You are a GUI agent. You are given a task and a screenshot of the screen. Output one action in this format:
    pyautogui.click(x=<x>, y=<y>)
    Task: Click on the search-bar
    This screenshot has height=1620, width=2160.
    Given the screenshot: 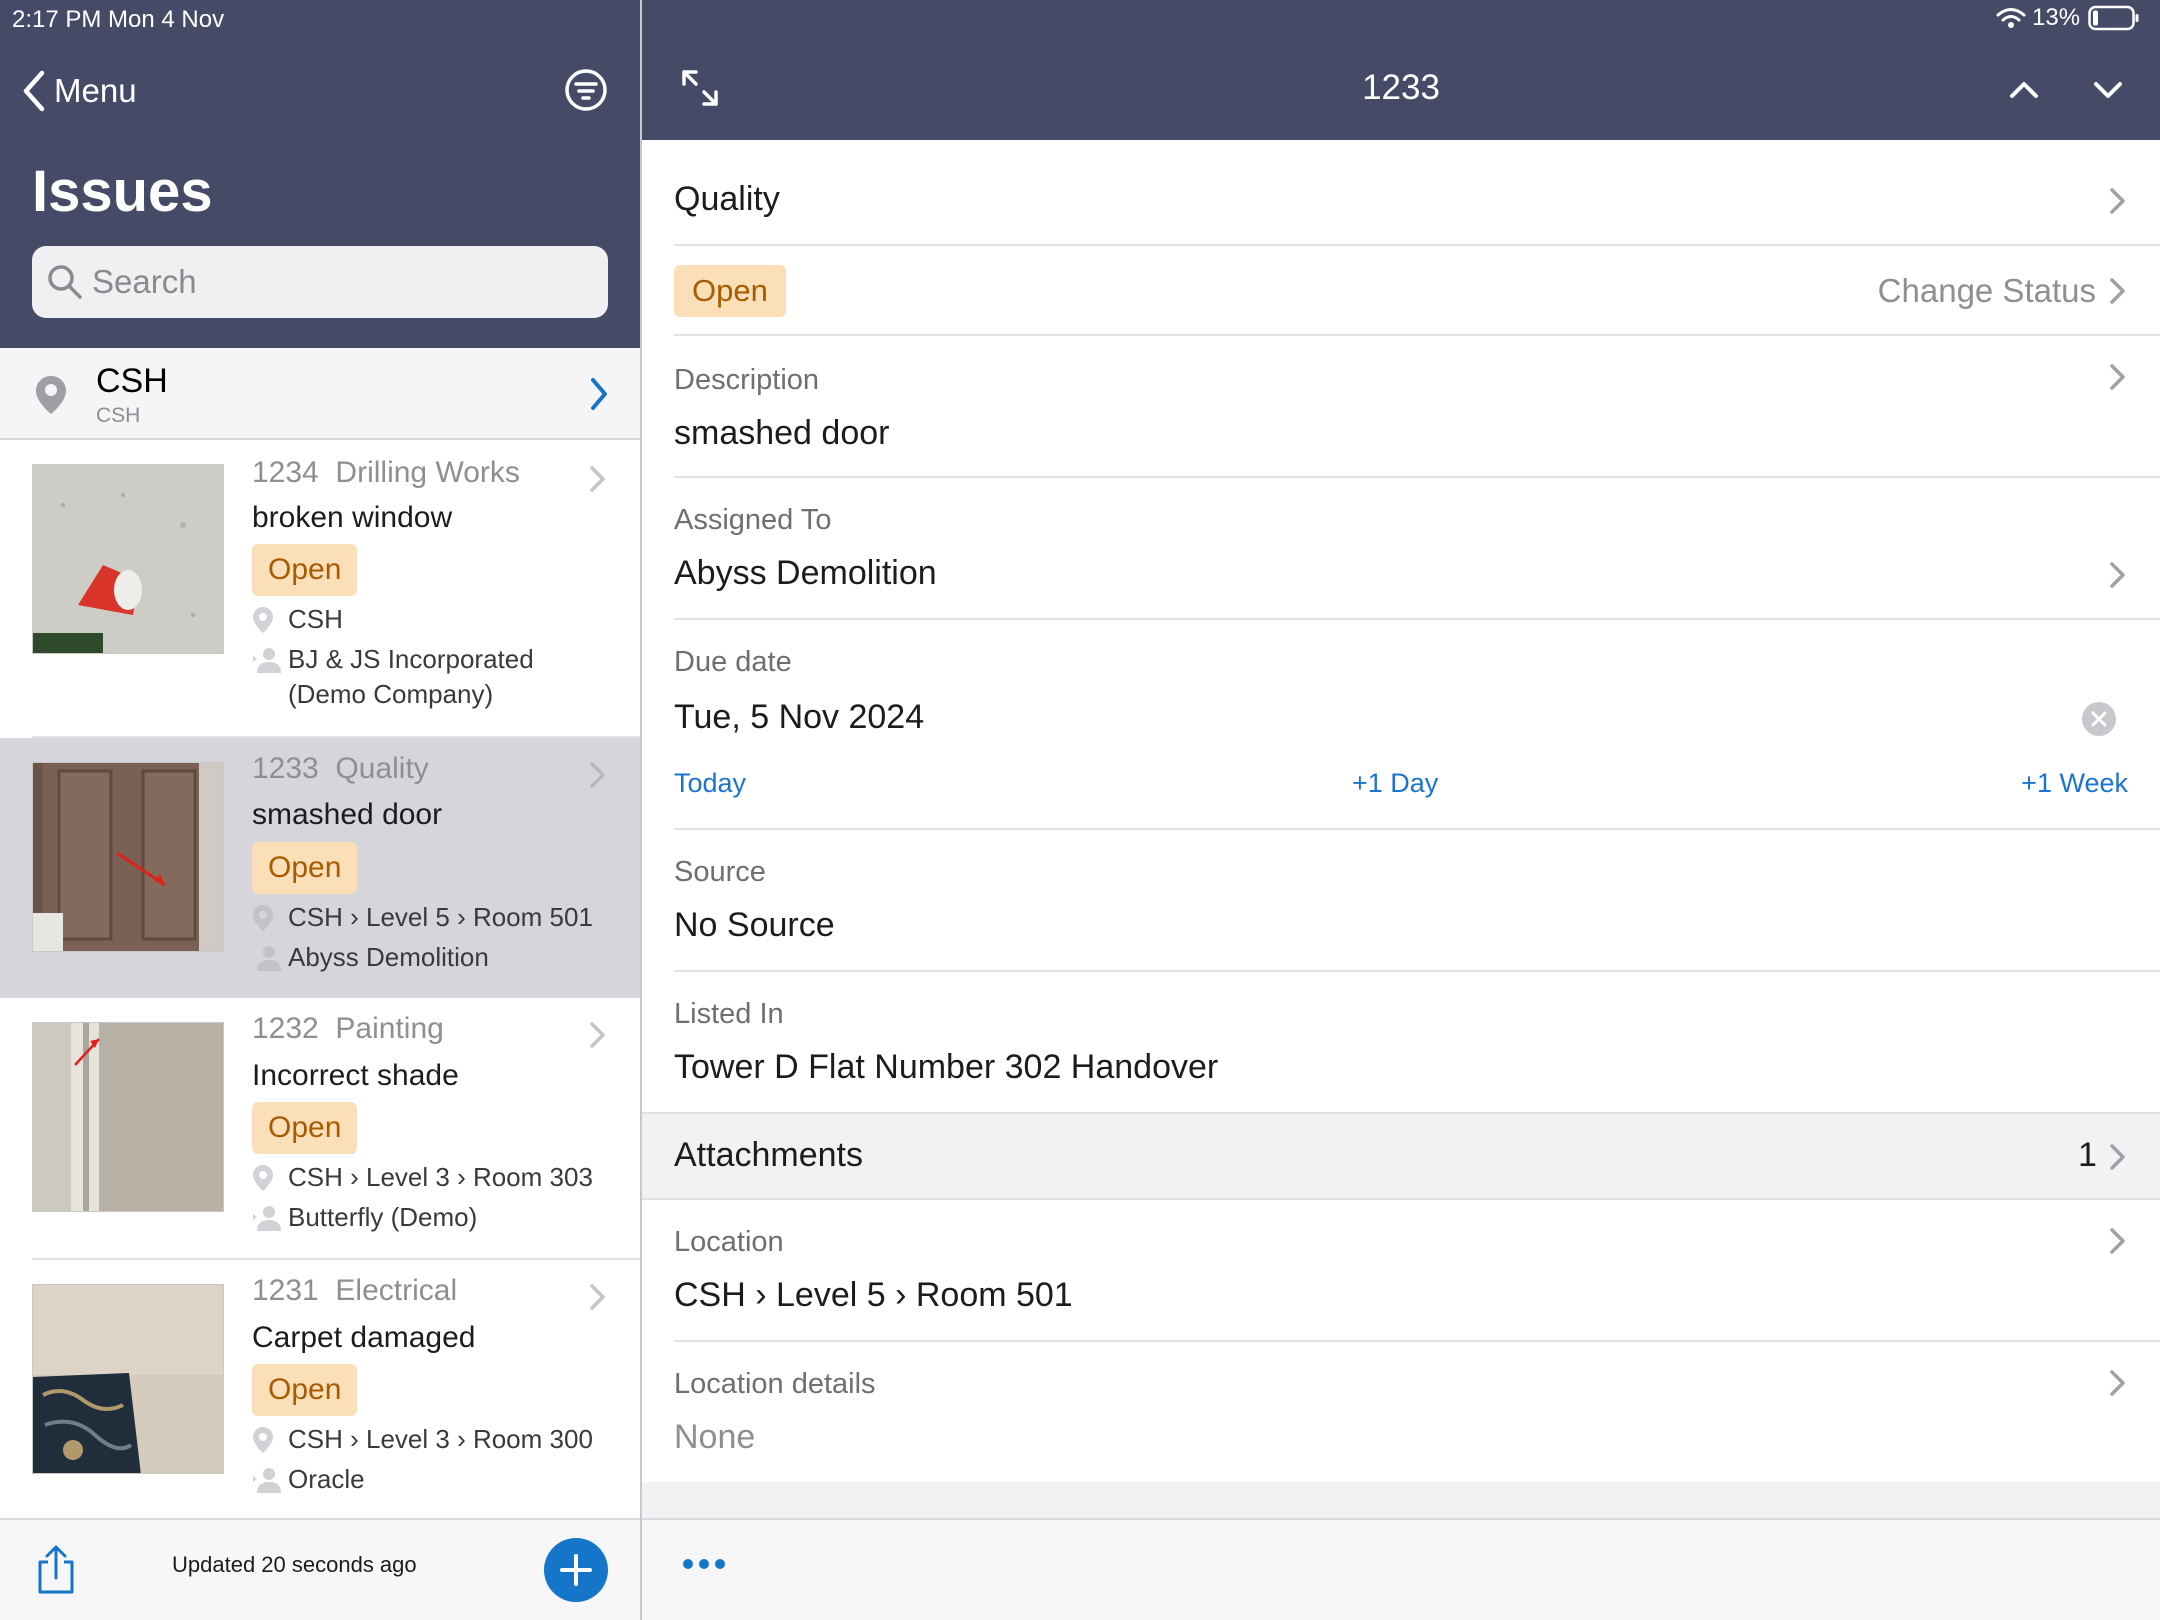 What is the action you would take?
    pyautogui.click(x=320, y=282)
    